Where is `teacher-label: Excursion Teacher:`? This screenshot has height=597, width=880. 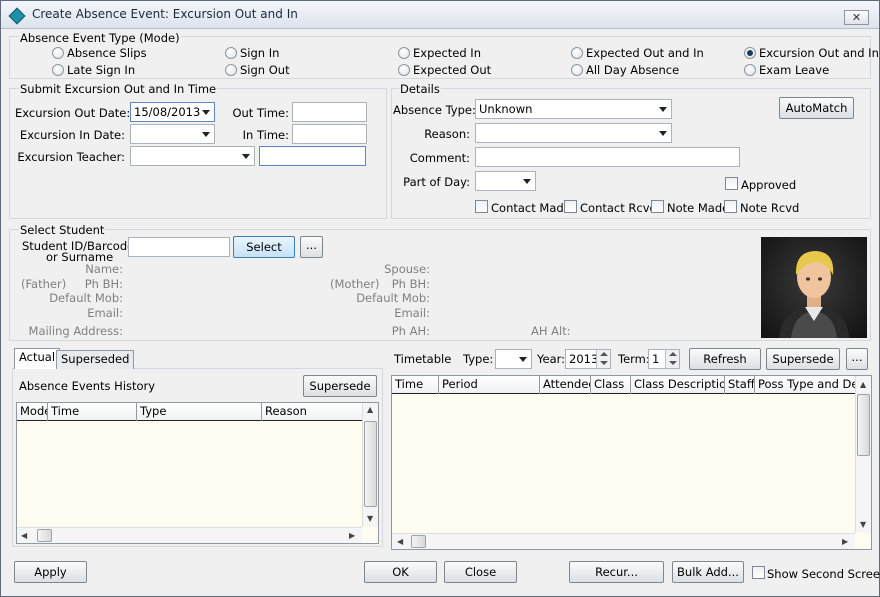 teacher-label: Excursion Teacher: is located at coordinates (71, 157).